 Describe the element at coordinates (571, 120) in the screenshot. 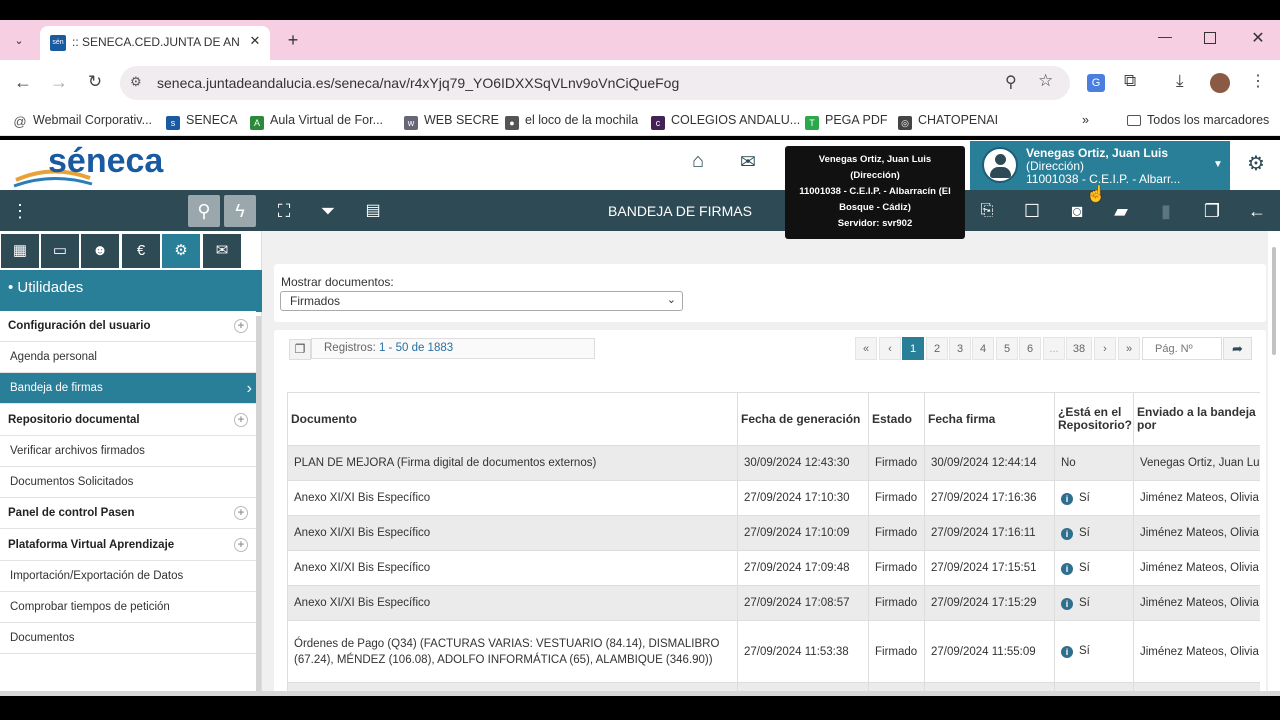

I see `bookmark-loco-mochila: ● el loco de la mochila` at that location.